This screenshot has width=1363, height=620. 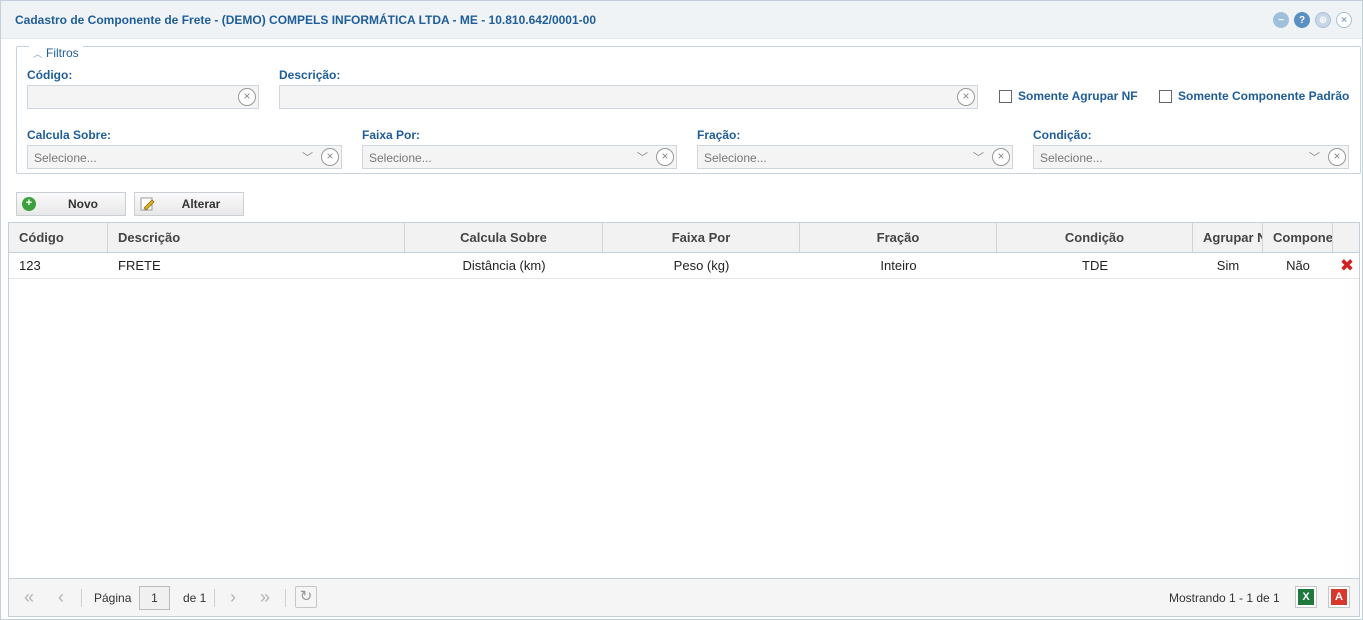 I want to click on collapse-chevron-icon: ︿, so click(x=37, y=53).